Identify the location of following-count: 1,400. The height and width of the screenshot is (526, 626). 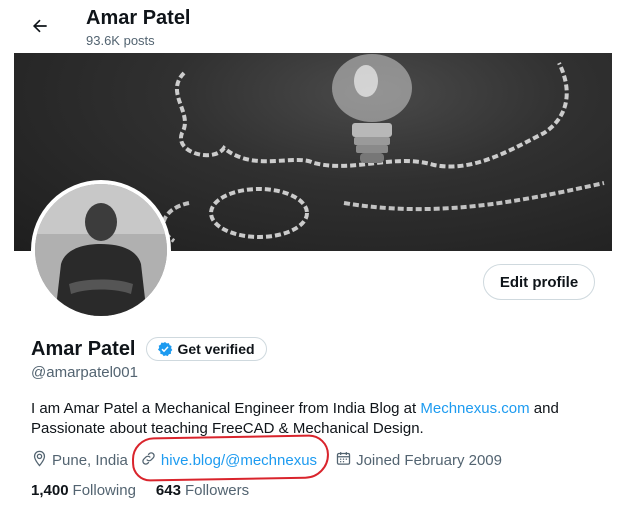
(50, 490).